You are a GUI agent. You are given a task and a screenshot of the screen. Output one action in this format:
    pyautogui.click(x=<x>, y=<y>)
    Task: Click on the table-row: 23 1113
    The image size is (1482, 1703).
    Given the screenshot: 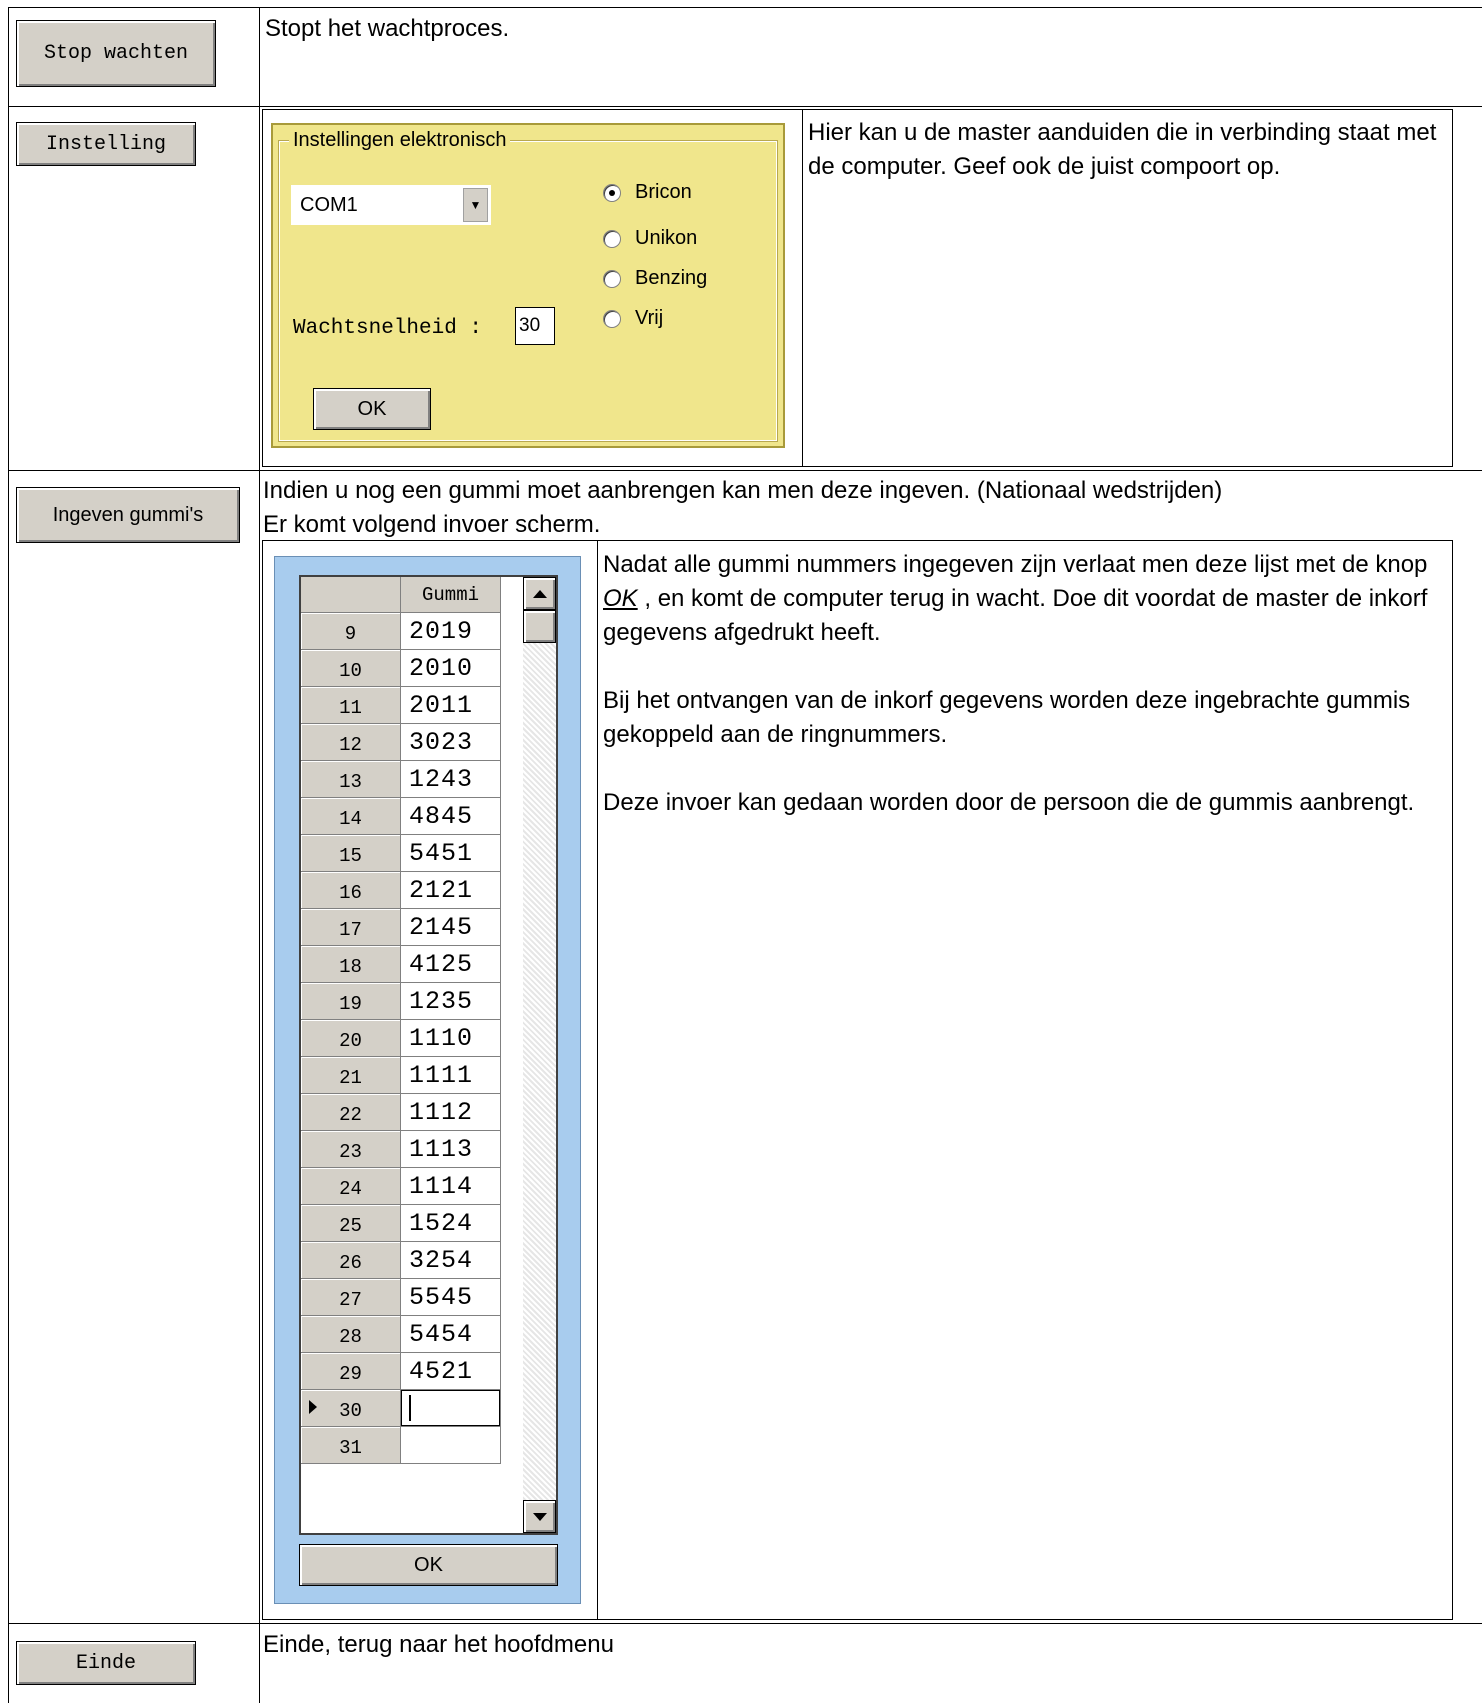 What is the action you would take?
    pyautogui.click(x=401, y=1149)
    